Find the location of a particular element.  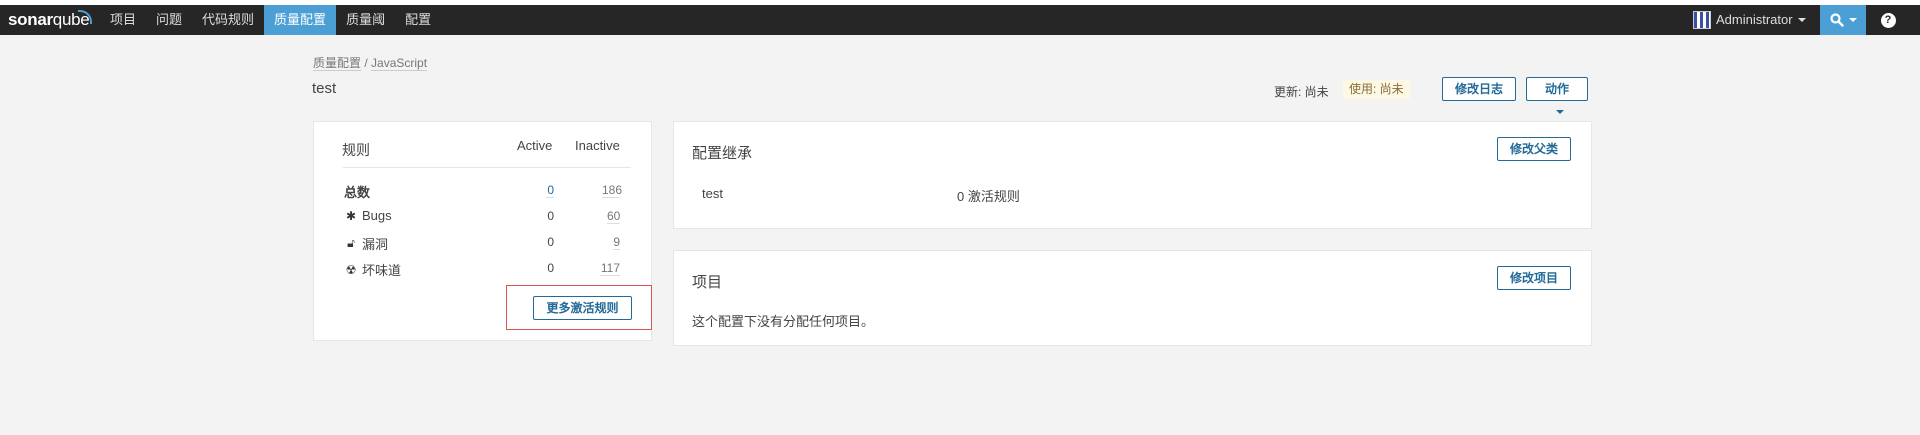

lock-icon: 🔓︎ is located at coordinates (351, 243).